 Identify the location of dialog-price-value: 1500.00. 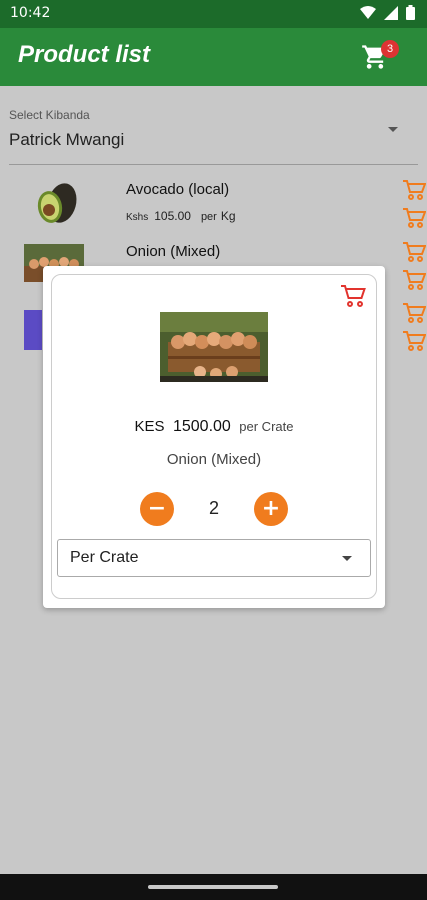
(201, 426).